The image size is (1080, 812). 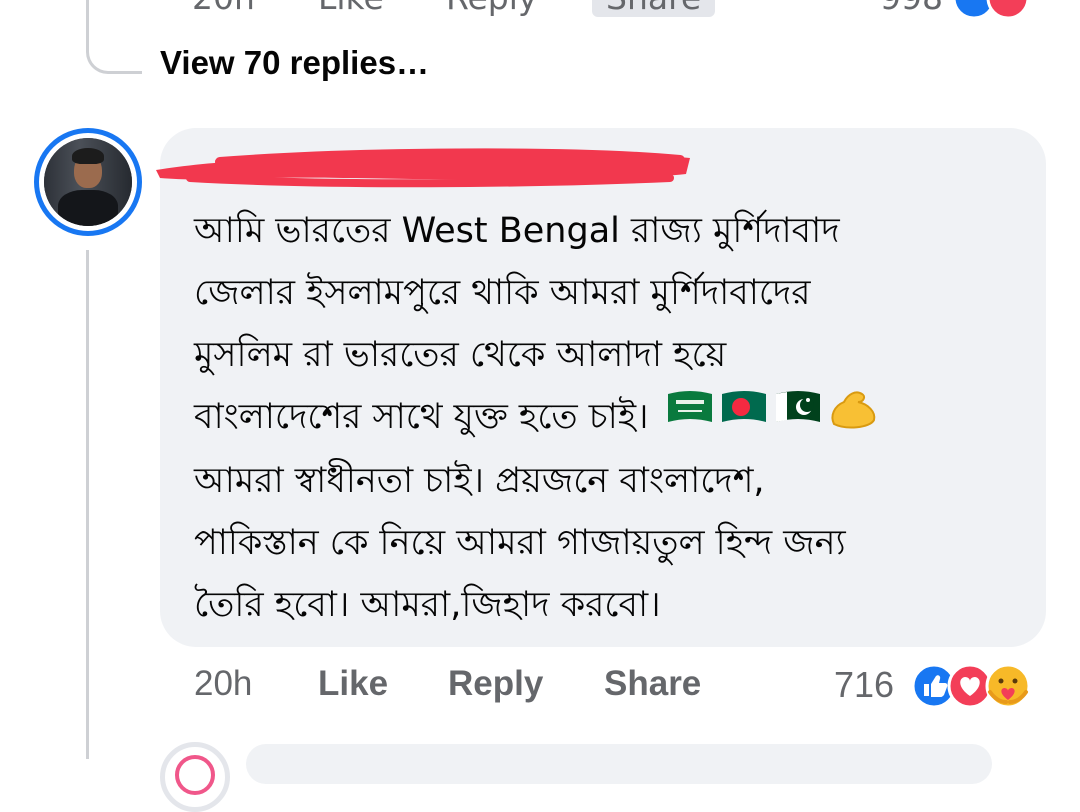 I want to click on next-commenter-avatar, so click(x=195, y=777).